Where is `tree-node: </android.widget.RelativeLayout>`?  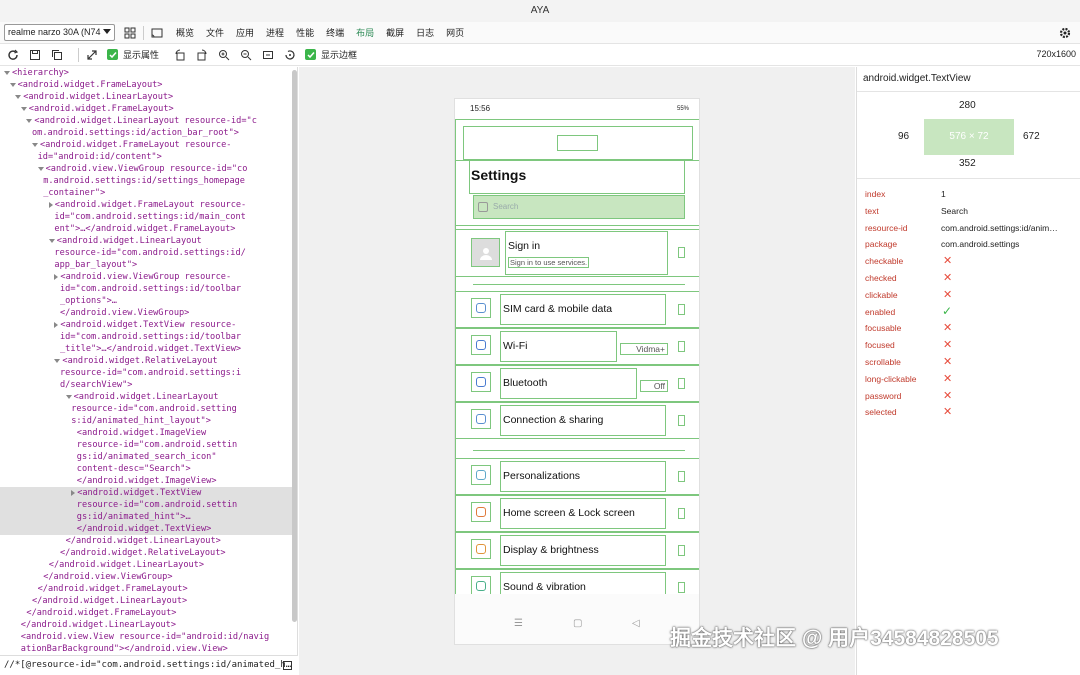 tree-node: </android.widget.RelativeLayout> is located at coordinates (148, 553).